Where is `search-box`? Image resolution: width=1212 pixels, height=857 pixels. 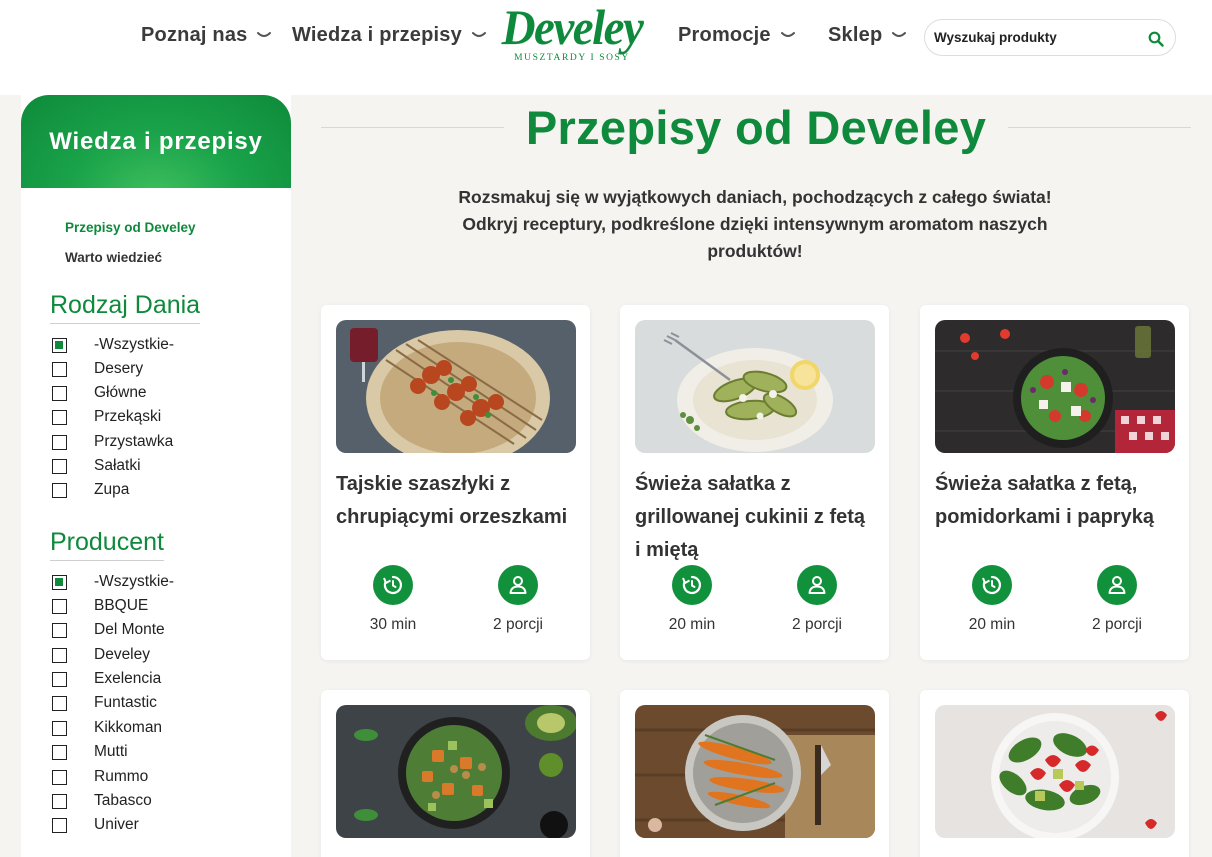
search-box is located at coordinates (1050, 37).